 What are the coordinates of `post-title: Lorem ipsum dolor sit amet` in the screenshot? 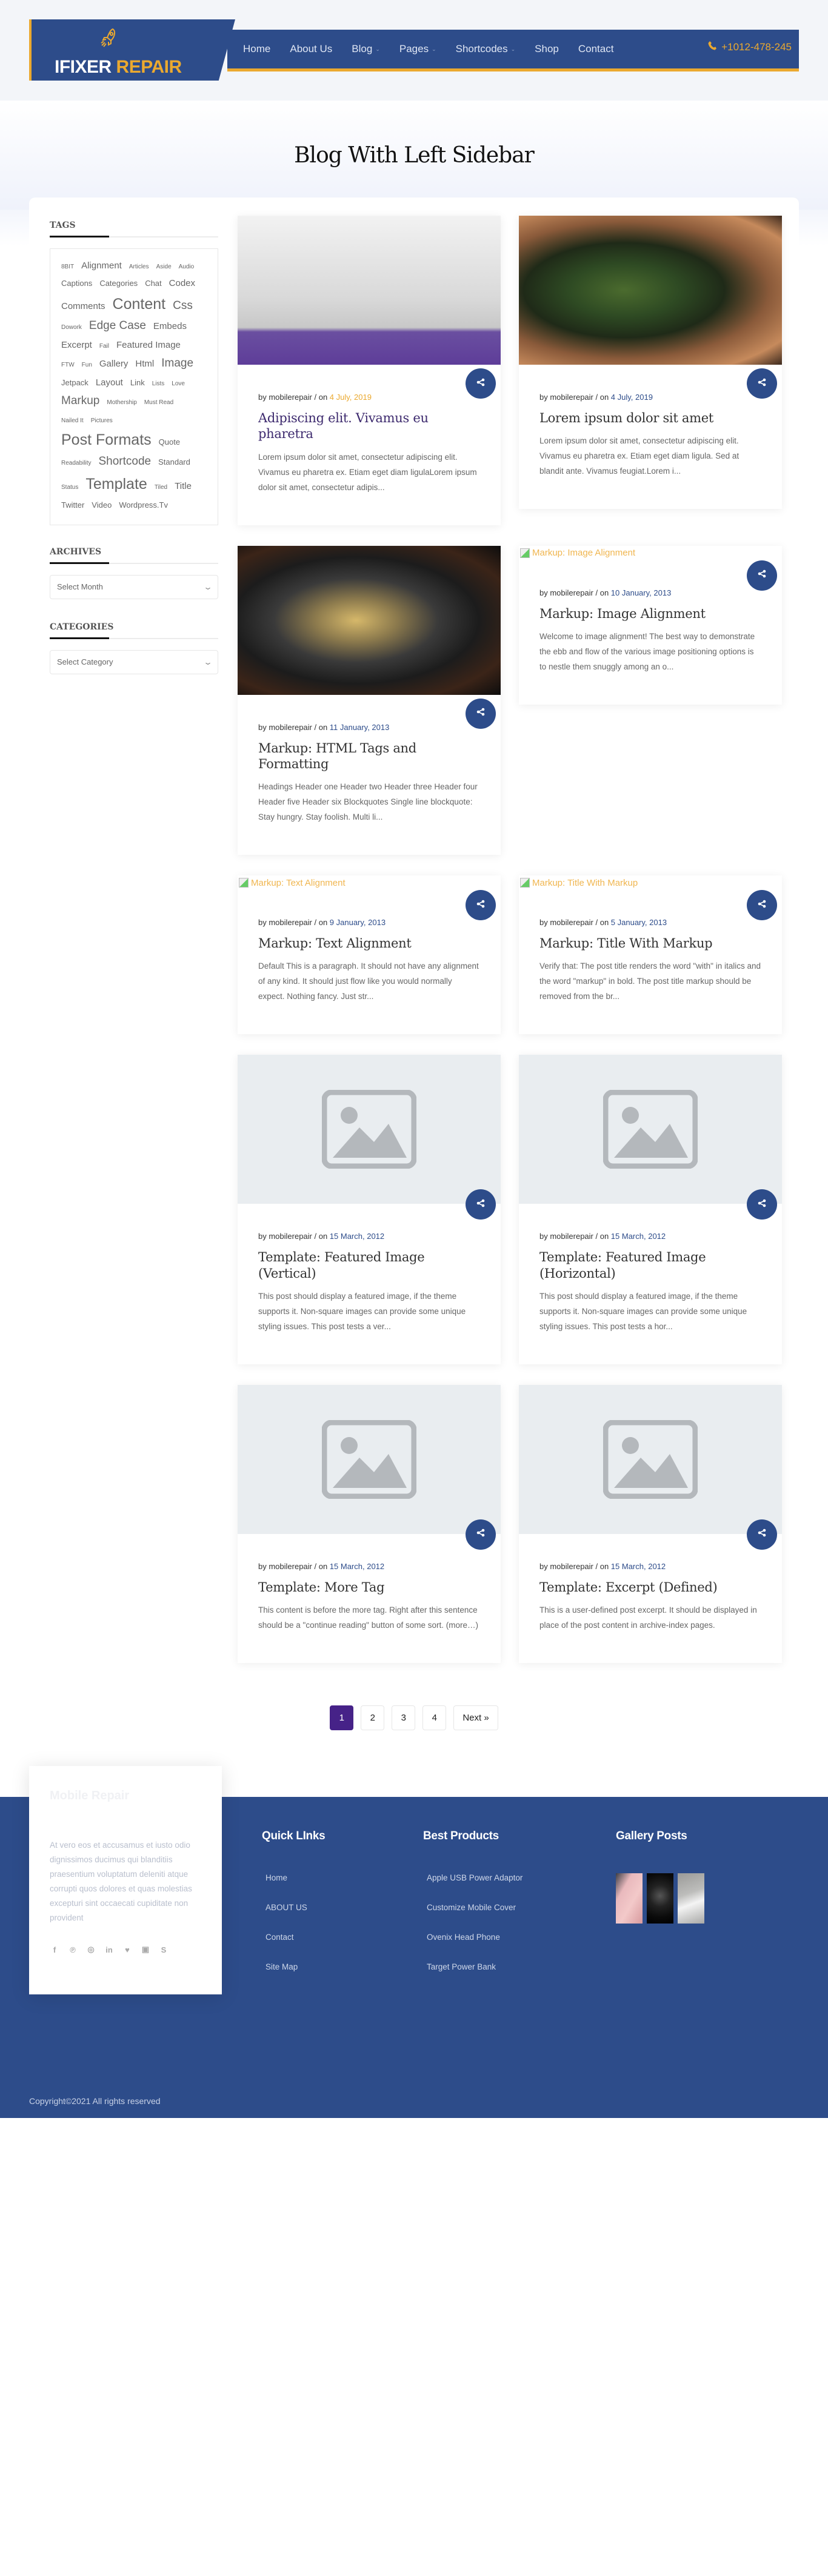 It's located at (650, 418).